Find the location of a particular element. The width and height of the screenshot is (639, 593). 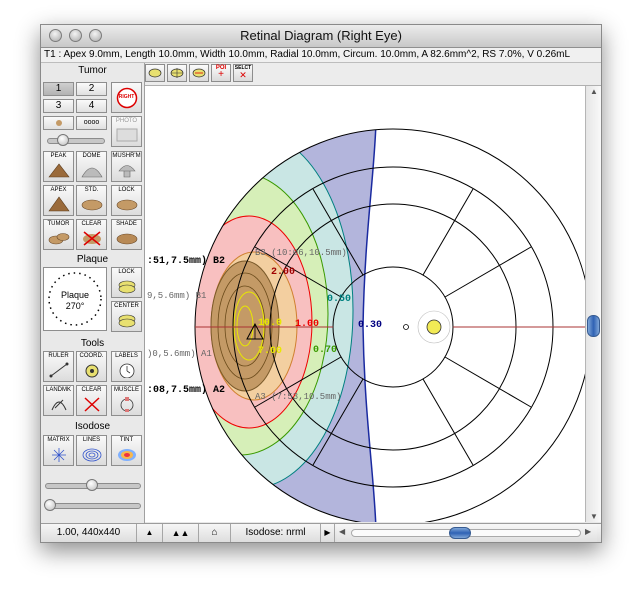

horizontal-scrollbar: ◀ ▶ is located at coordinates (467, 533).